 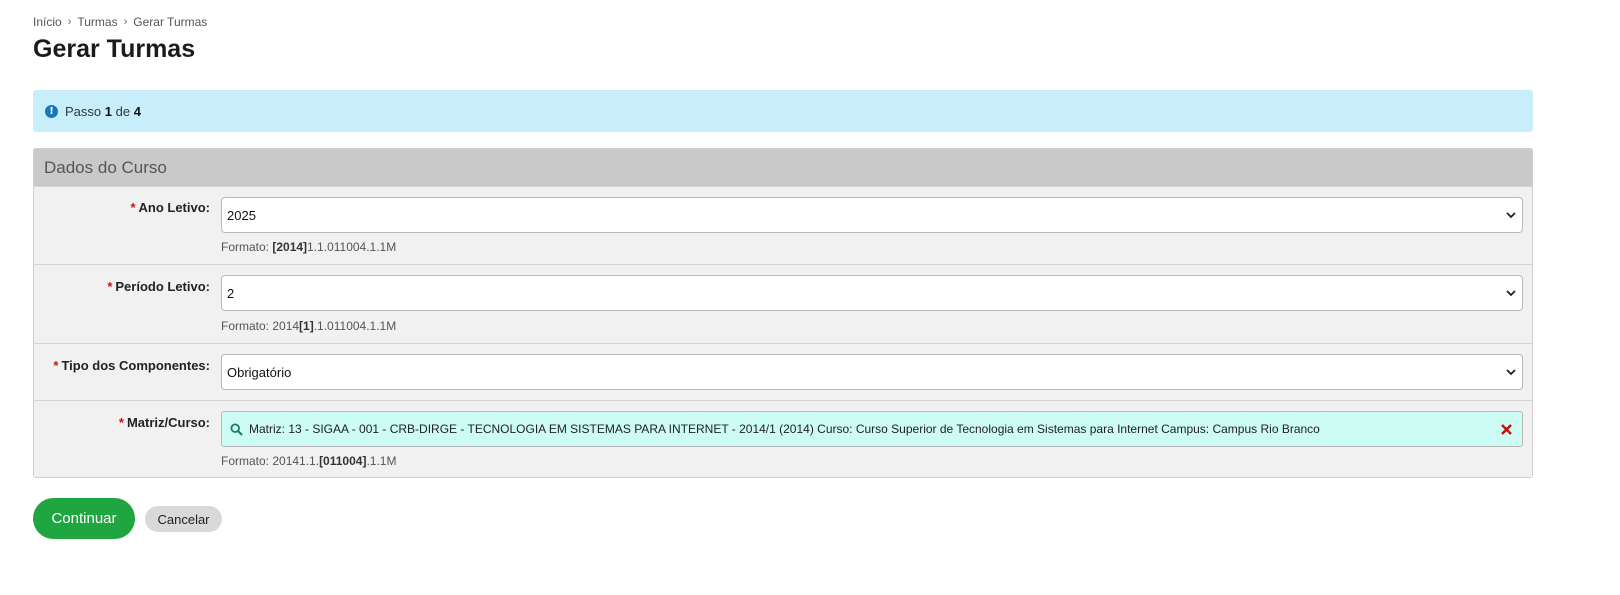 I want to click on label-periodo-letivo: * Período Letivo:, so click(x=158, y=286).